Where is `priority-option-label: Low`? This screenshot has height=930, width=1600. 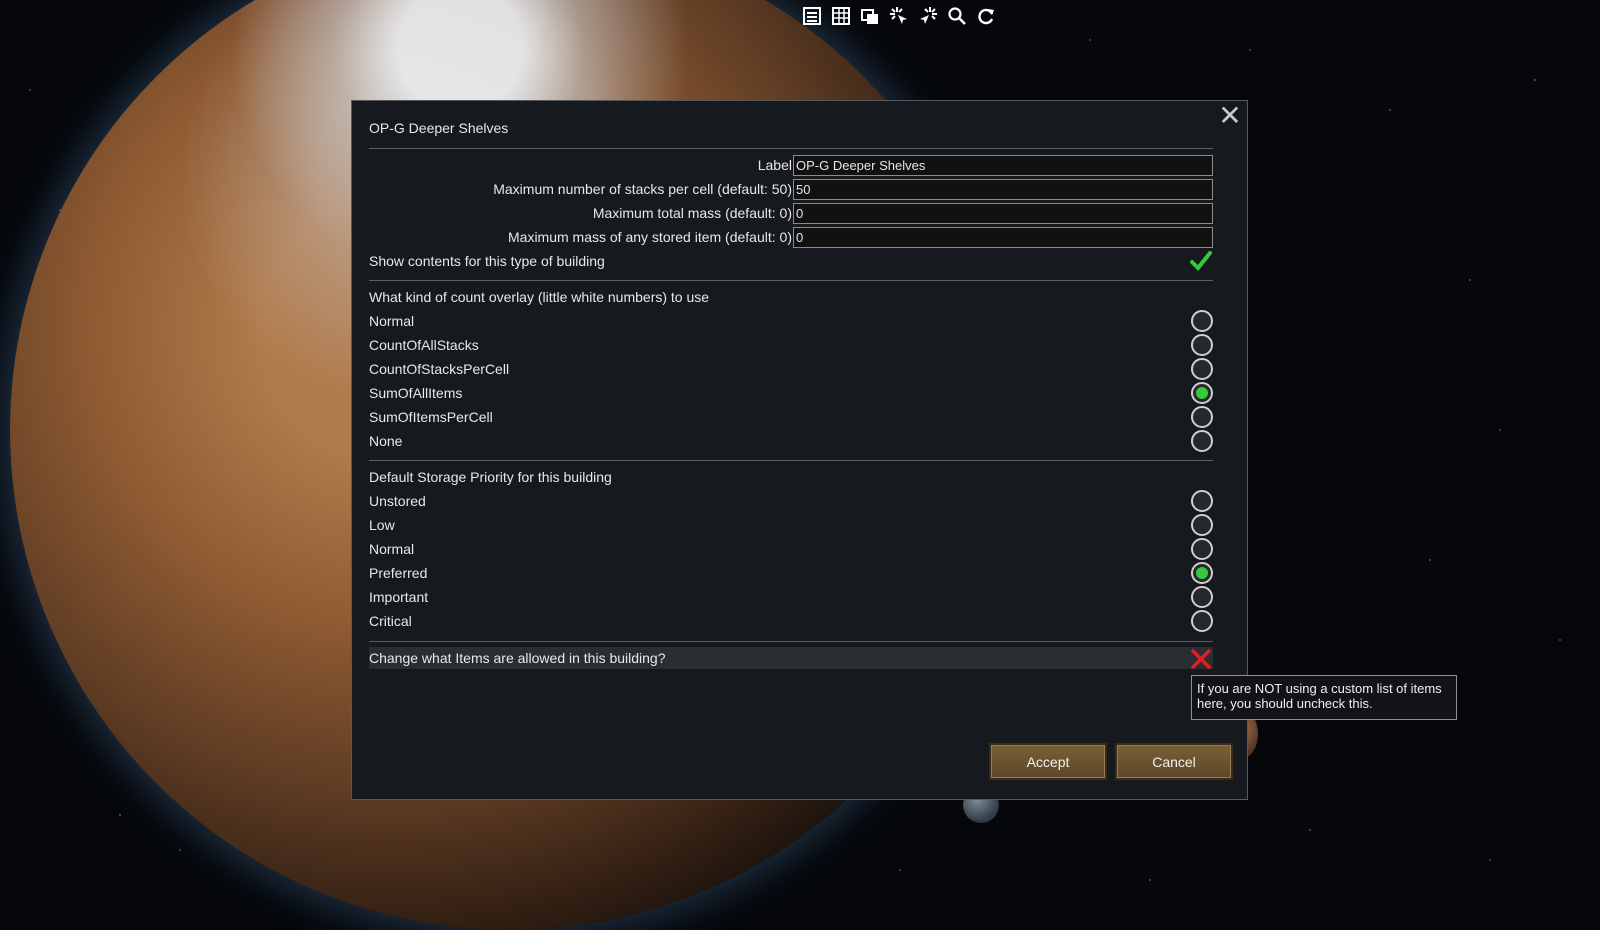
priority-option-label: Low is located at coordinates (382, 525).